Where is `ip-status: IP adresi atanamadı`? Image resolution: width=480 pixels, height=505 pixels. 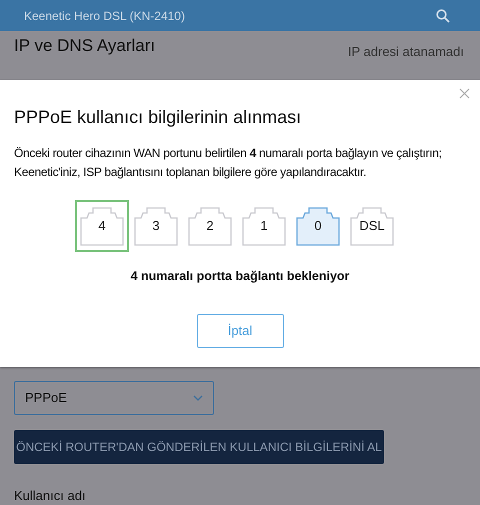
ip-status: IP adresi atanamadı is located at coordinates (406, 52).